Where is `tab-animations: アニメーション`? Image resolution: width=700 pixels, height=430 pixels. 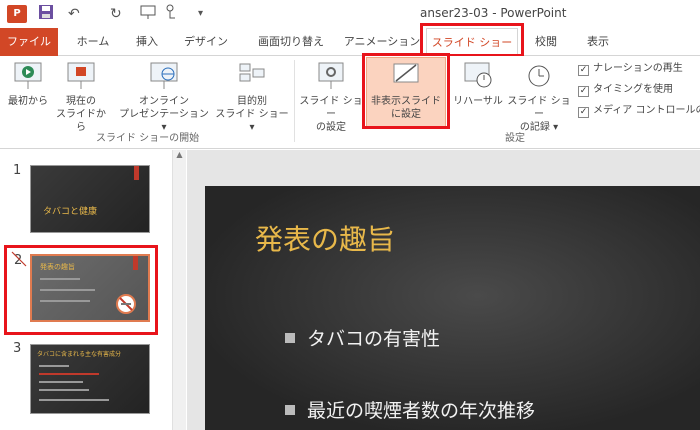 tab-animations: アニメーション is located at coordinates (382, 42).